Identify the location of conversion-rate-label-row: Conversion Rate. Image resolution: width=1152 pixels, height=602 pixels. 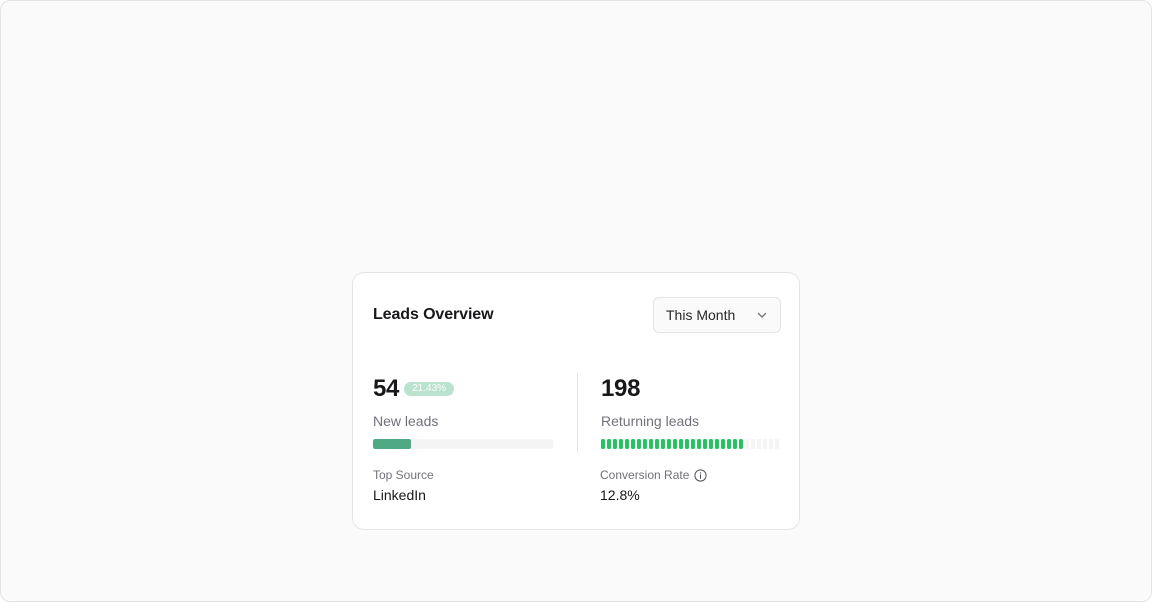
(653, 475).